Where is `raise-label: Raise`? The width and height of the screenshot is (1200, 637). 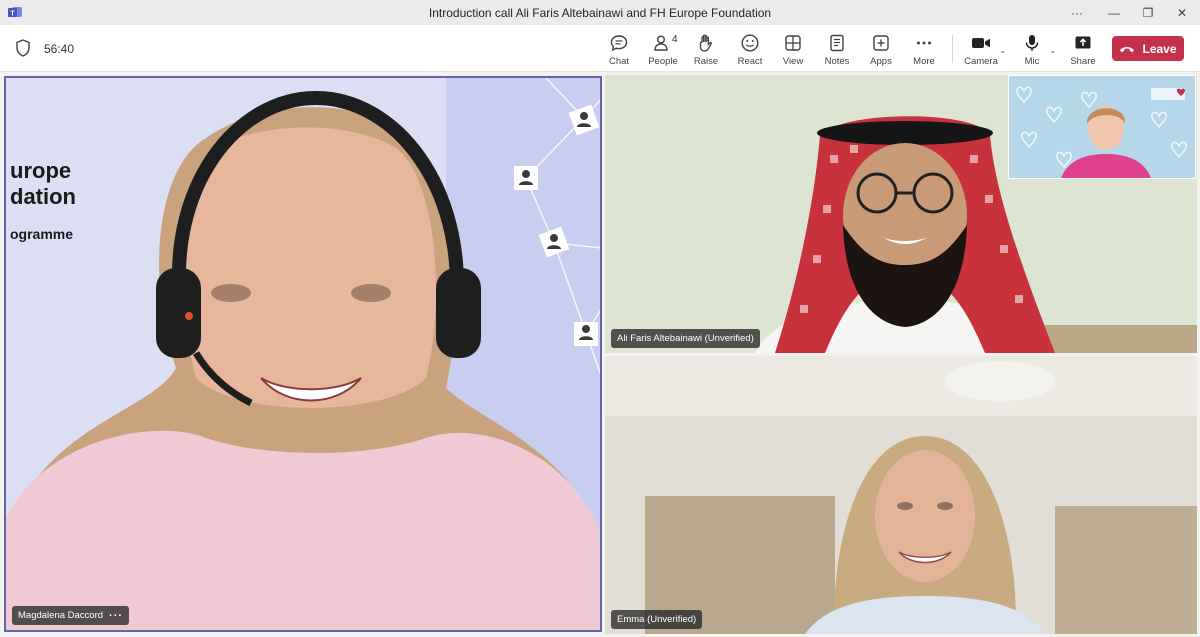
raise-label: Raise is located at coordinates (706, 61).